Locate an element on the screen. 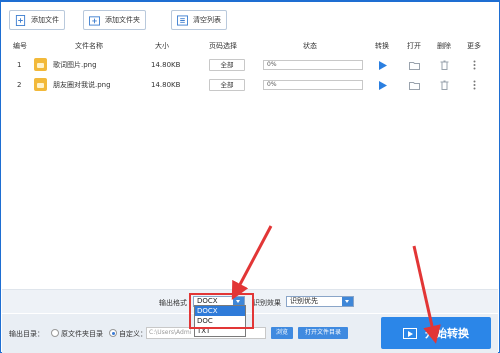 The height and width of the screenshot is (353, 500). header-status: 状态 is located at coordinates (310, 46).